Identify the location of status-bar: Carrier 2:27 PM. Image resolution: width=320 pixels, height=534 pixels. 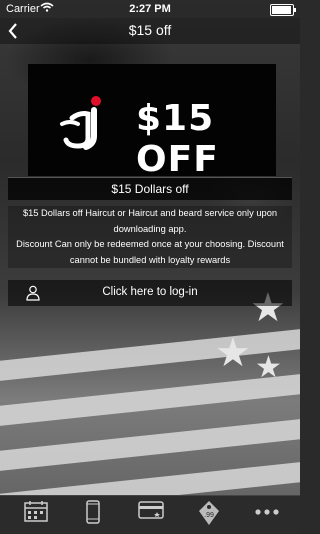
(150, 9).